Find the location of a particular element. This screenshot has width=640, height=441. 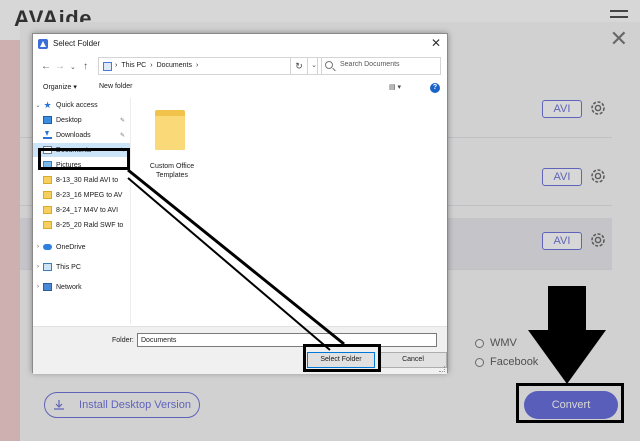

nav-item-folder: 8-25_20 Rald SWF to is located at coordinates (81, 225).